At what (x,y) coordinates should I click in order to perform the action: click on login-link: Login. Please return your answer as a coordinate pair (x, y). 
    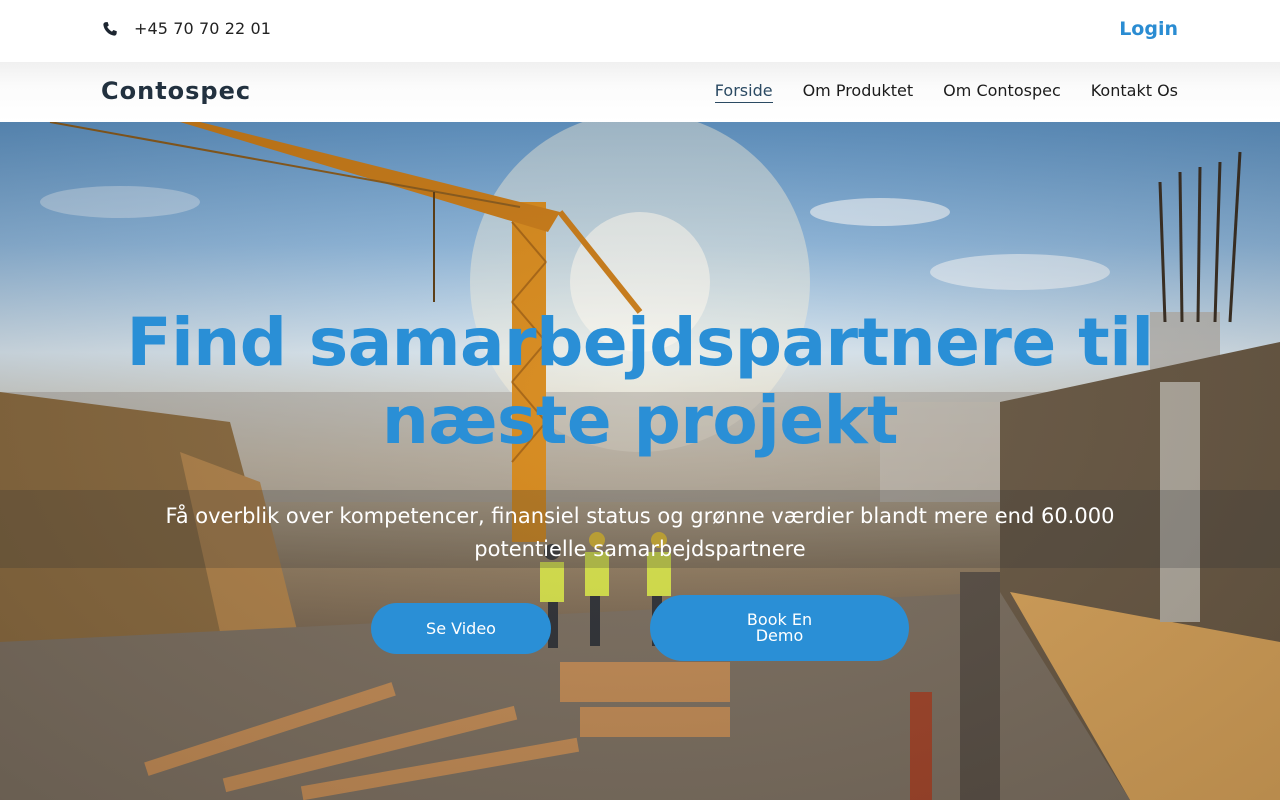
    Looking at the image, I should click on (1148, 29).